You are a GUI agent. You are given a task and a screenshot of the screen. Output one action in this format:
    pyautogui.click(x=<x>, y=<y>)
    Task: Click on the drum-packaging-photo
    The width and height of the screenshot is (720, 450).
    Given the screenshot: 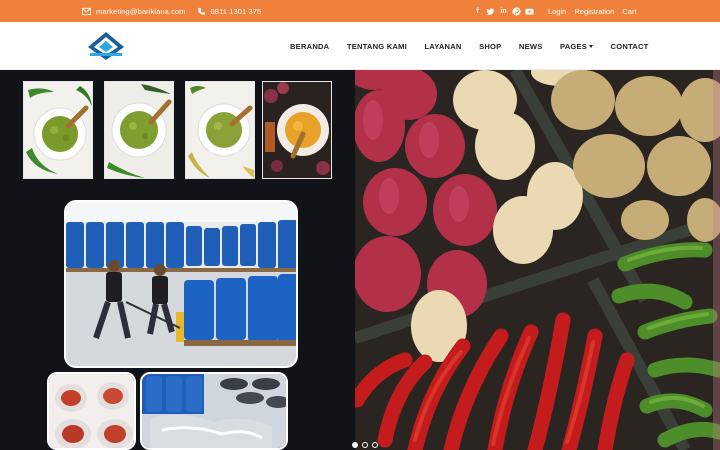 What is the action you would take?
    pyautogui.click(x=214, y=411)
    